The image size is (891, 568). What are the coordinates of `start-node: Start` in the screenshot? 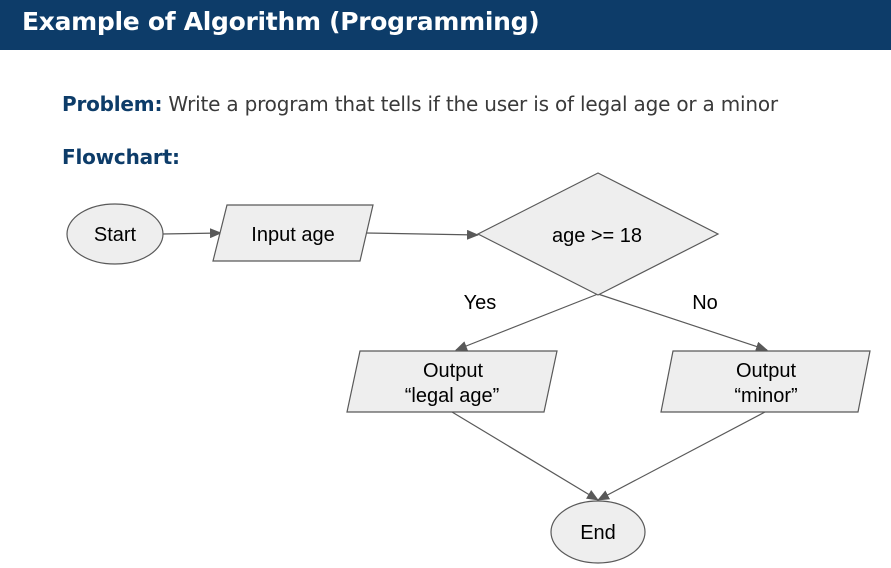 It's located at (115, 234).